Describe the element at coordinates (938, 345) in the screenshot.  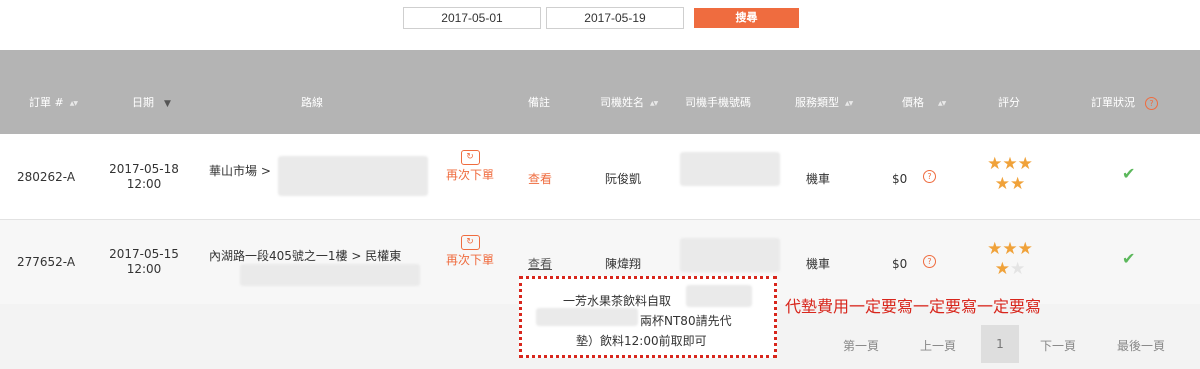
I see `pagination-prev: 上一頁` at that location.